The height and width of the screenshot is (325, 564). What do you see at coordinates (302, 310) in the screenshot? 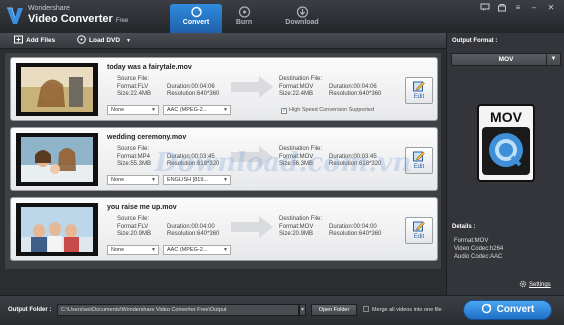
I see `output-folder-dropdown-icon: ▼` at bounding box center [302, 310].